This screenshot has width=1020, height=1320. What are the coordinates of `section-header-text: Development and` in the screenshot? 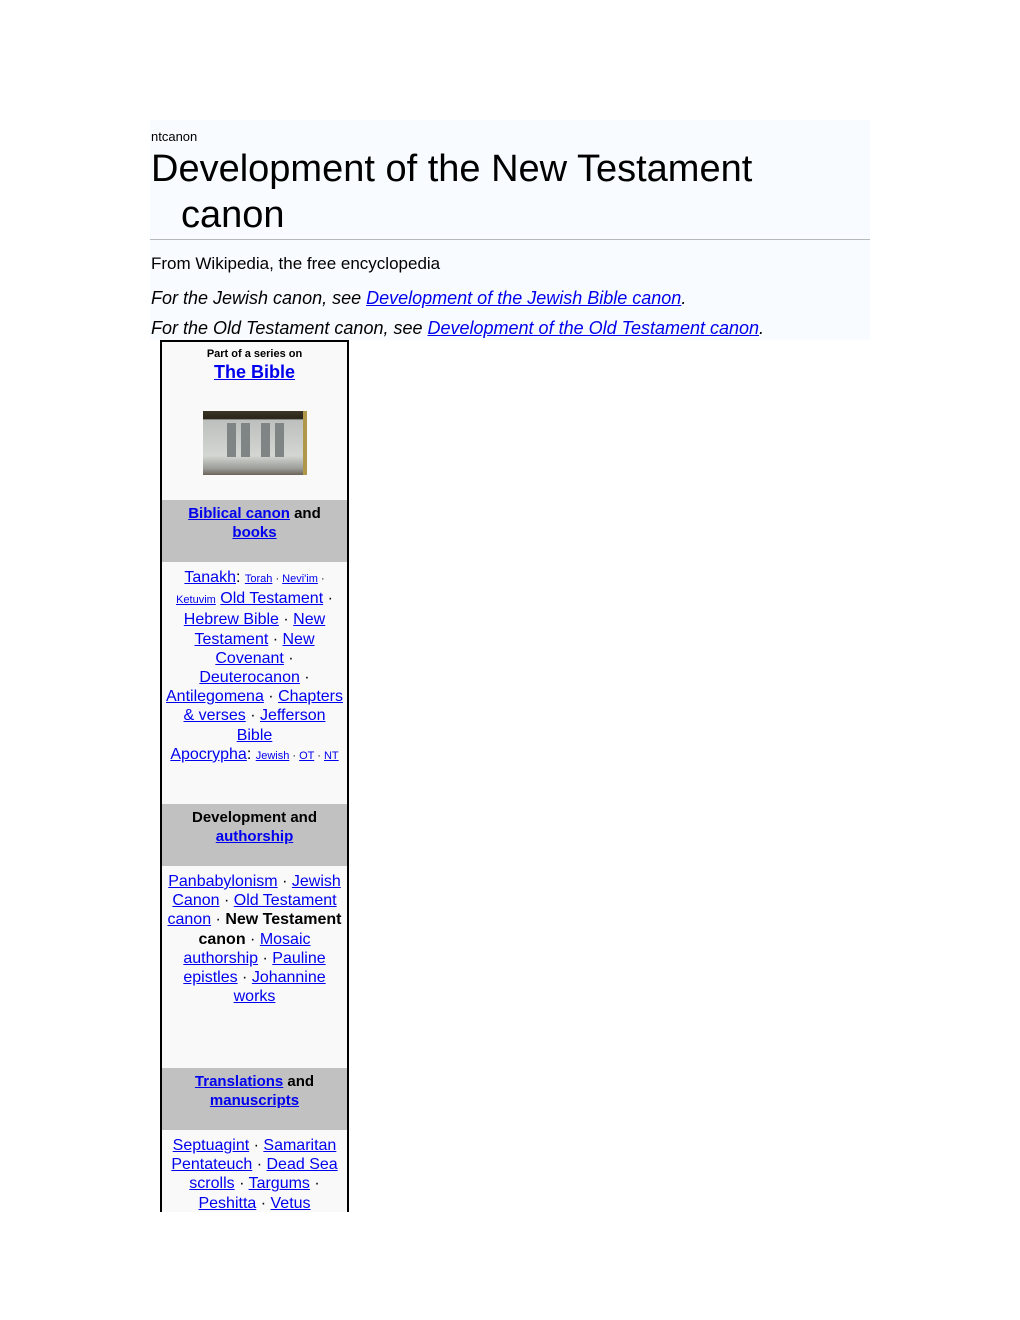 It's located at (254, 817).